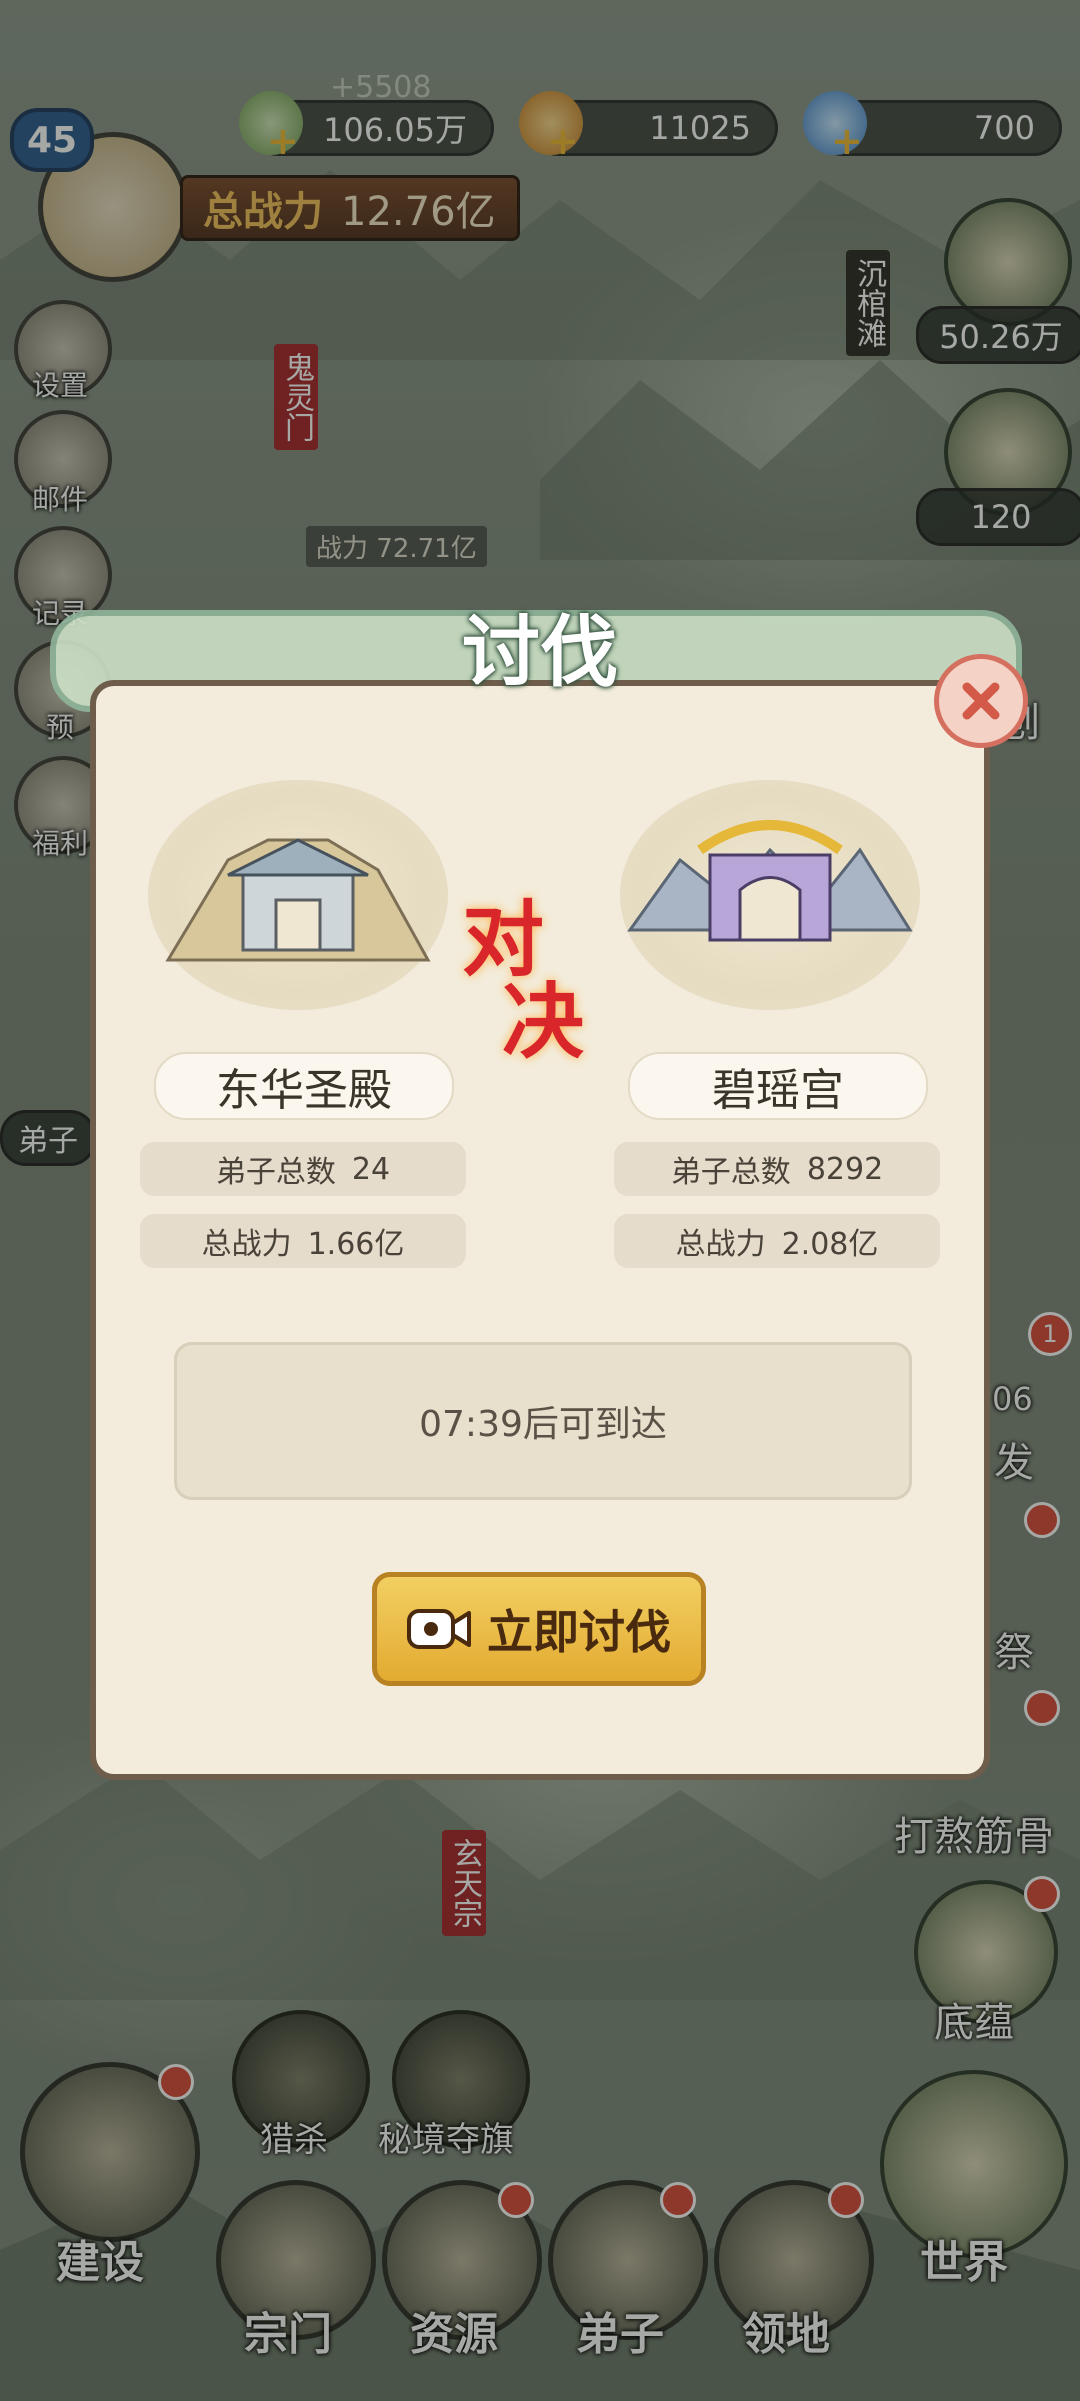  I want to click on disciples-value: 24, so click(371, 1169).